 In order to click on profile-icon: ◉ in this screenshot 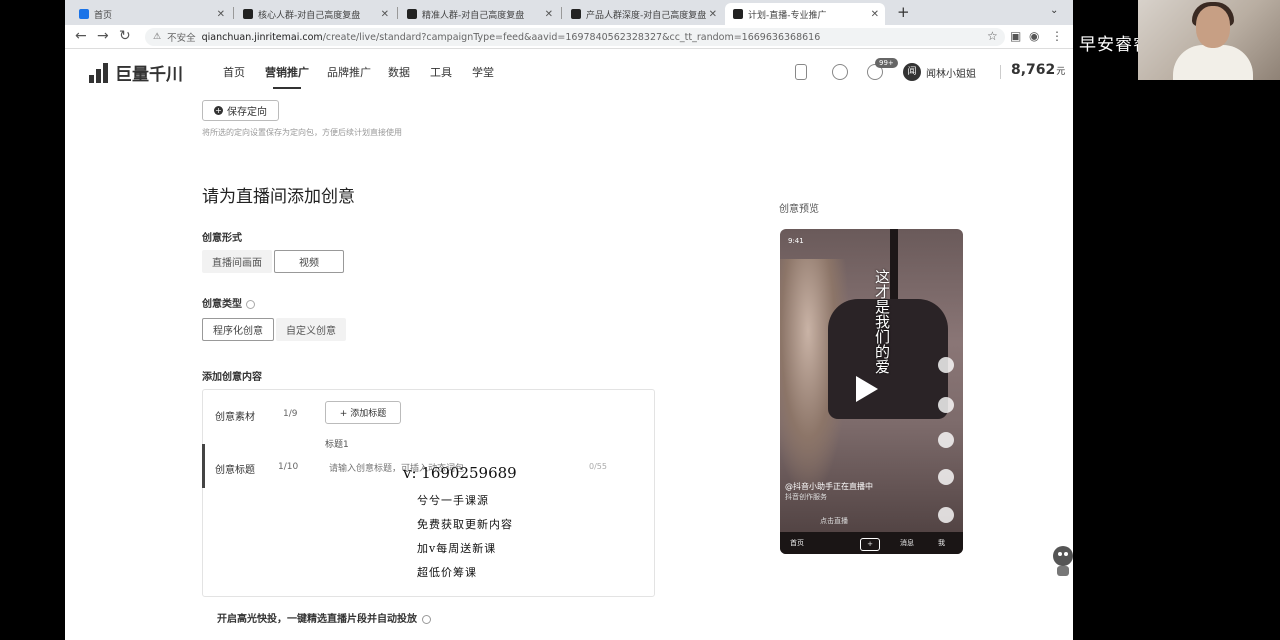, I will do `click(1034, 36)`.